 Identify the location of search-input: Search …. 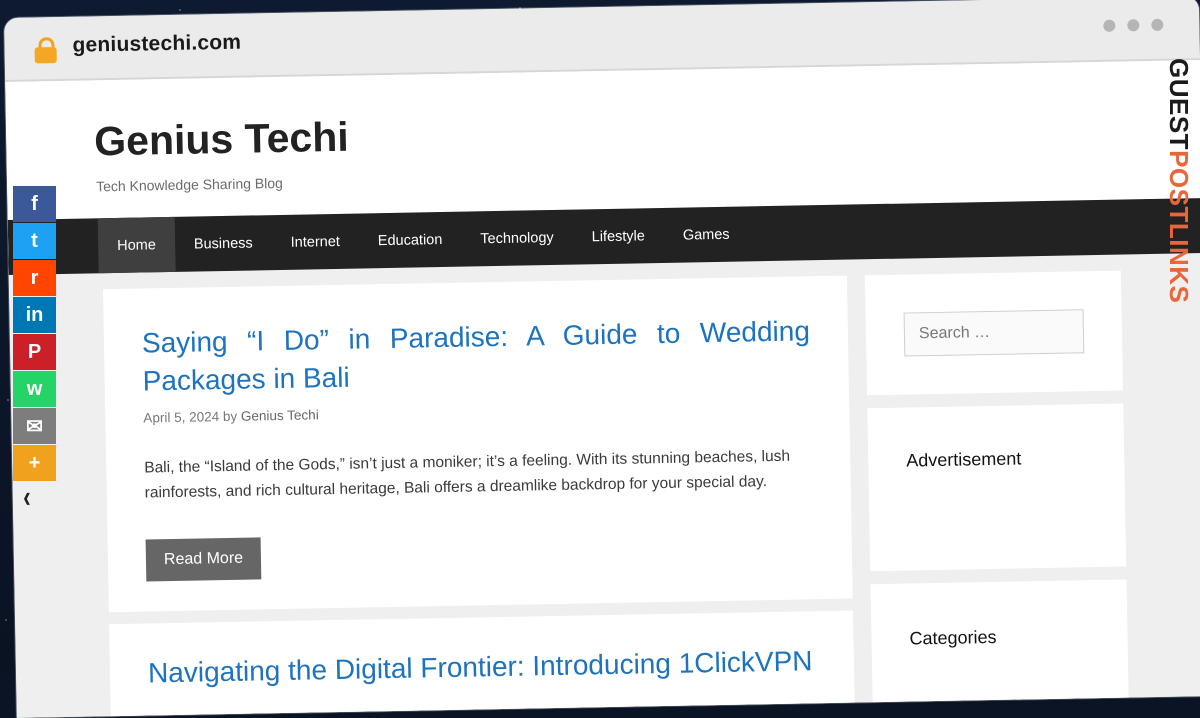
(994, 333).